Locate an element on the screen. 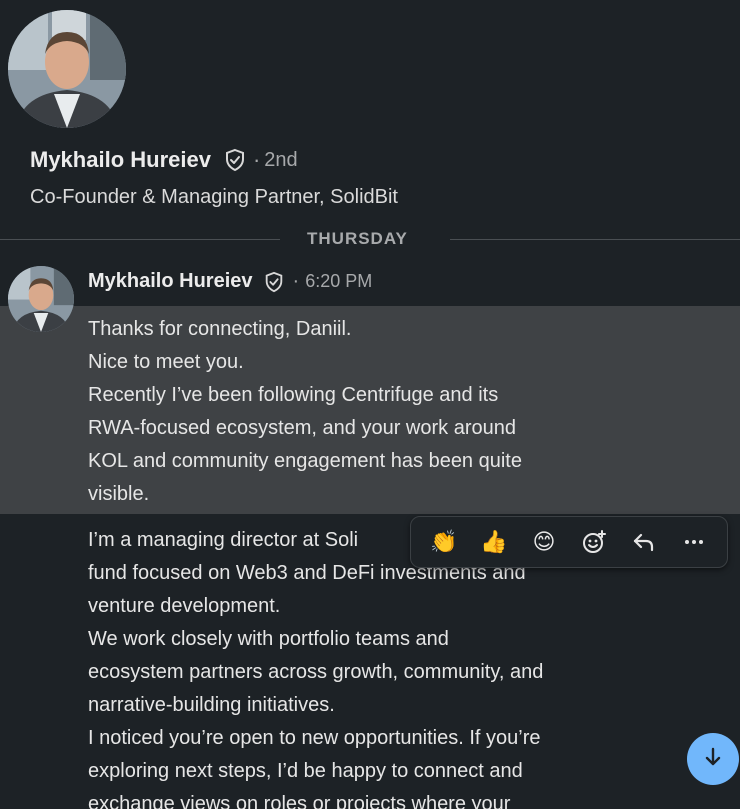  smile-icon: 😊 is located at coordinates (544, 542).